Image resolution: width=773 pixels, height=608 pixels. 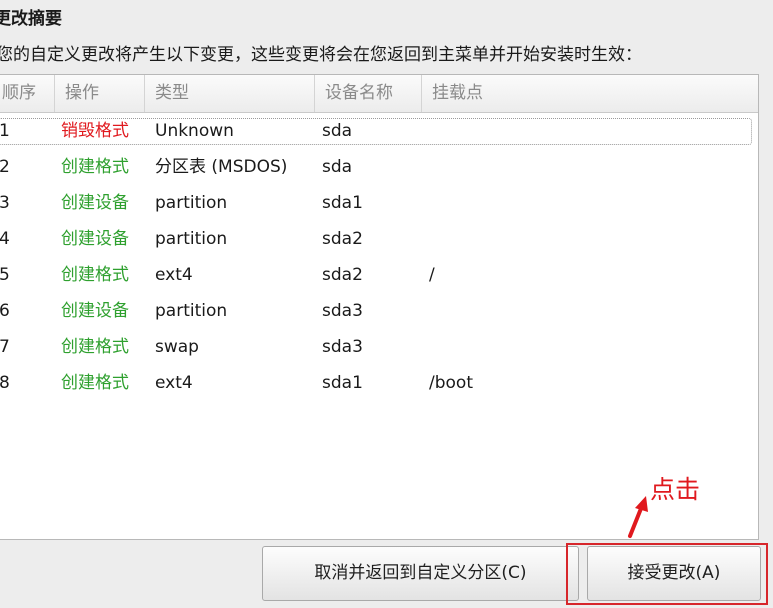 What do you see at coordinates (379, 203) in the screenshot?
I see `table-row: 3 创建设备 partition sda1` at bounding box center [379, 203].